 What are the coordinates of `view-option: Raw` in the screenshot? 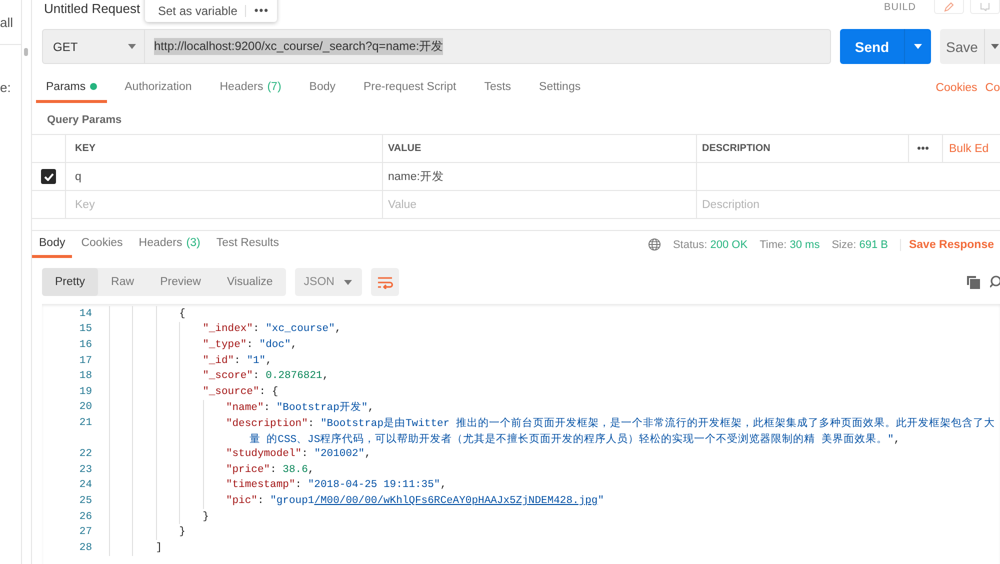 It's located at (123, 282).